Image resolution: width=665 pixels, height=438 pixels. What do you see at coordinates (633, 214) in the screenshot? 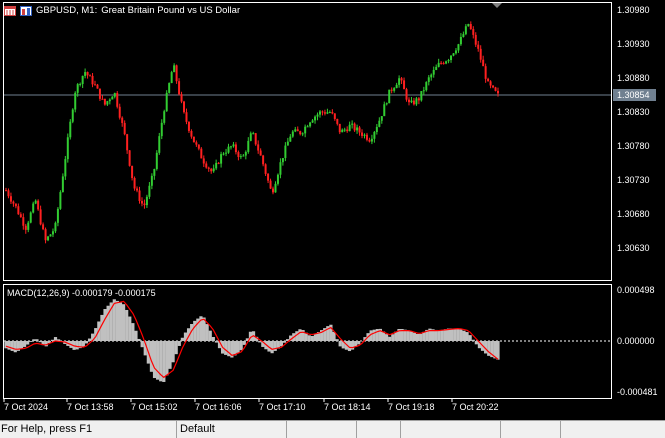
I see `price-tick: 1.30680` at bounding box center [633, 214].